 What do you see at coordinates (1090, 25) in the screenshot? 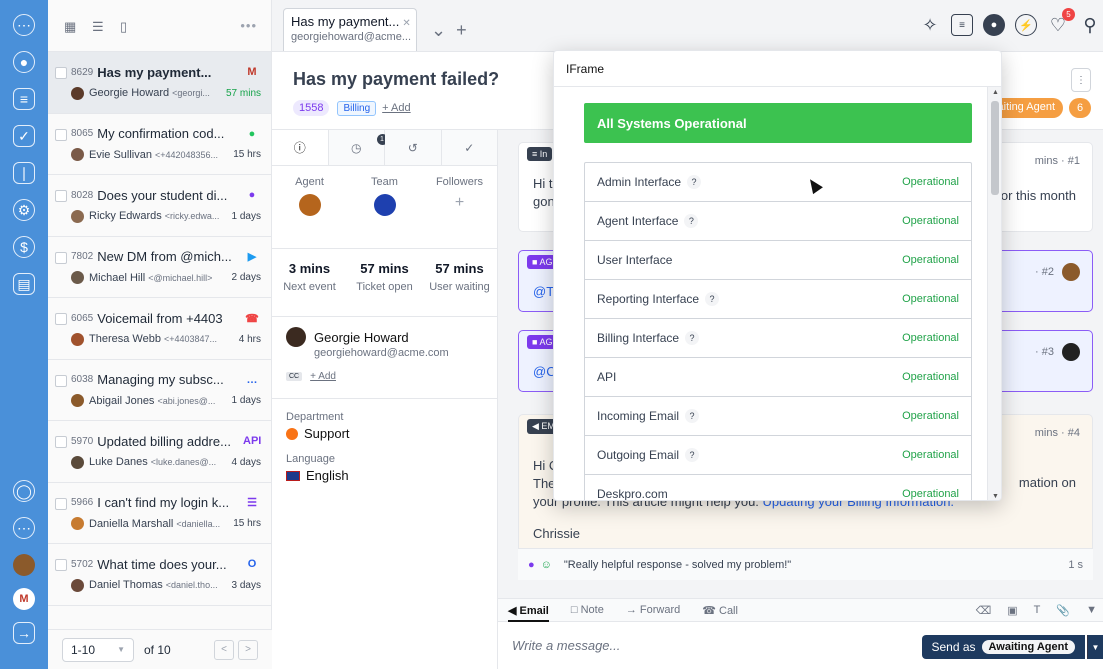
I see `search-icon: ⚲` at bounding box center [1090, 25].